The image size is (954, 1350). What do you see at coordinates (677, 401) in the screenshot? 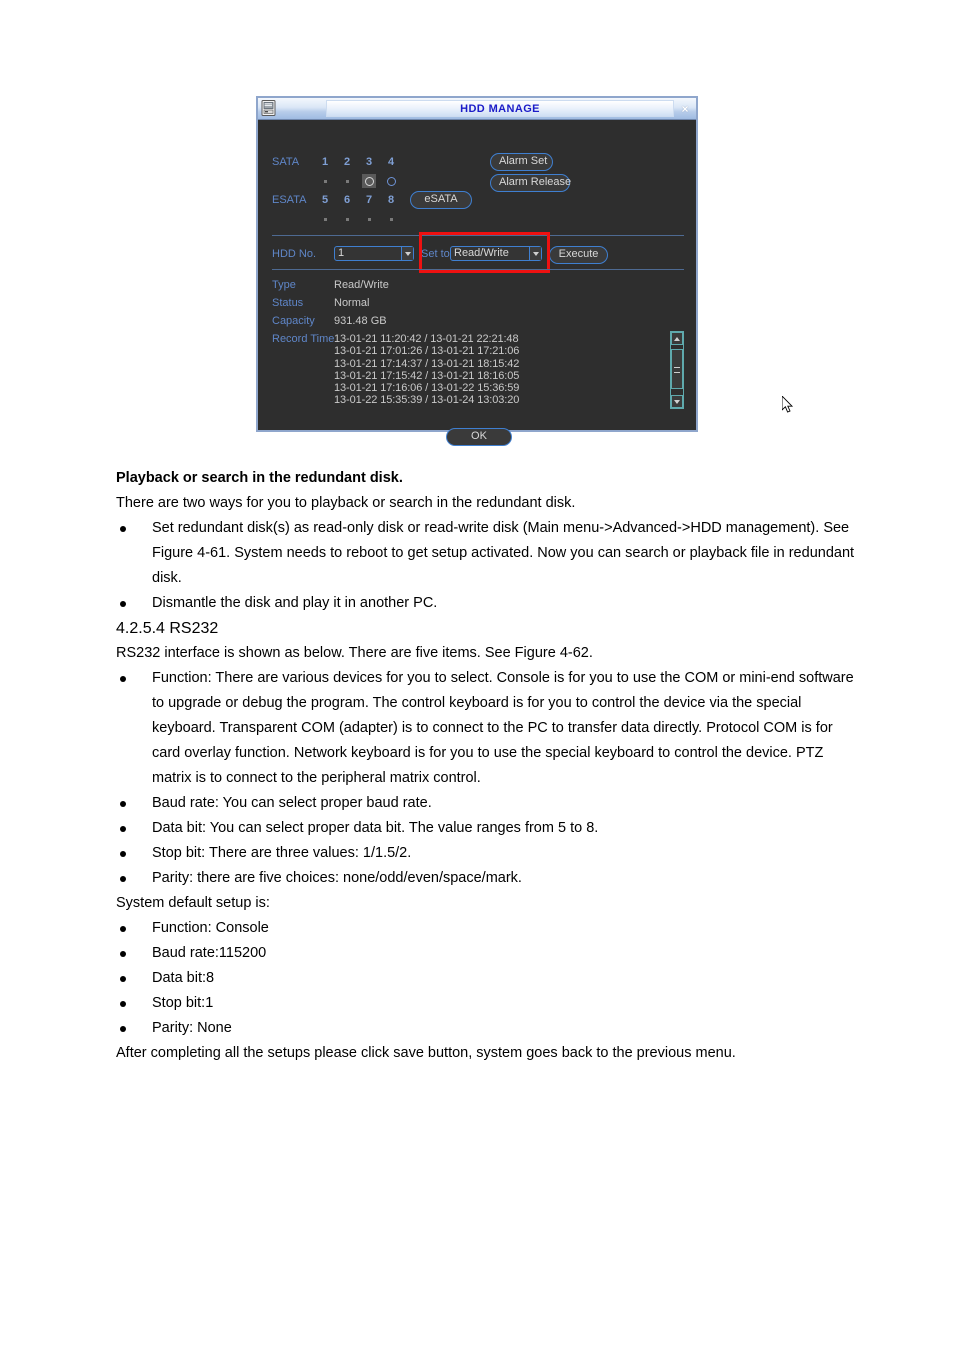
I see `scroll-down-icon` at bounding box center [677, 401].